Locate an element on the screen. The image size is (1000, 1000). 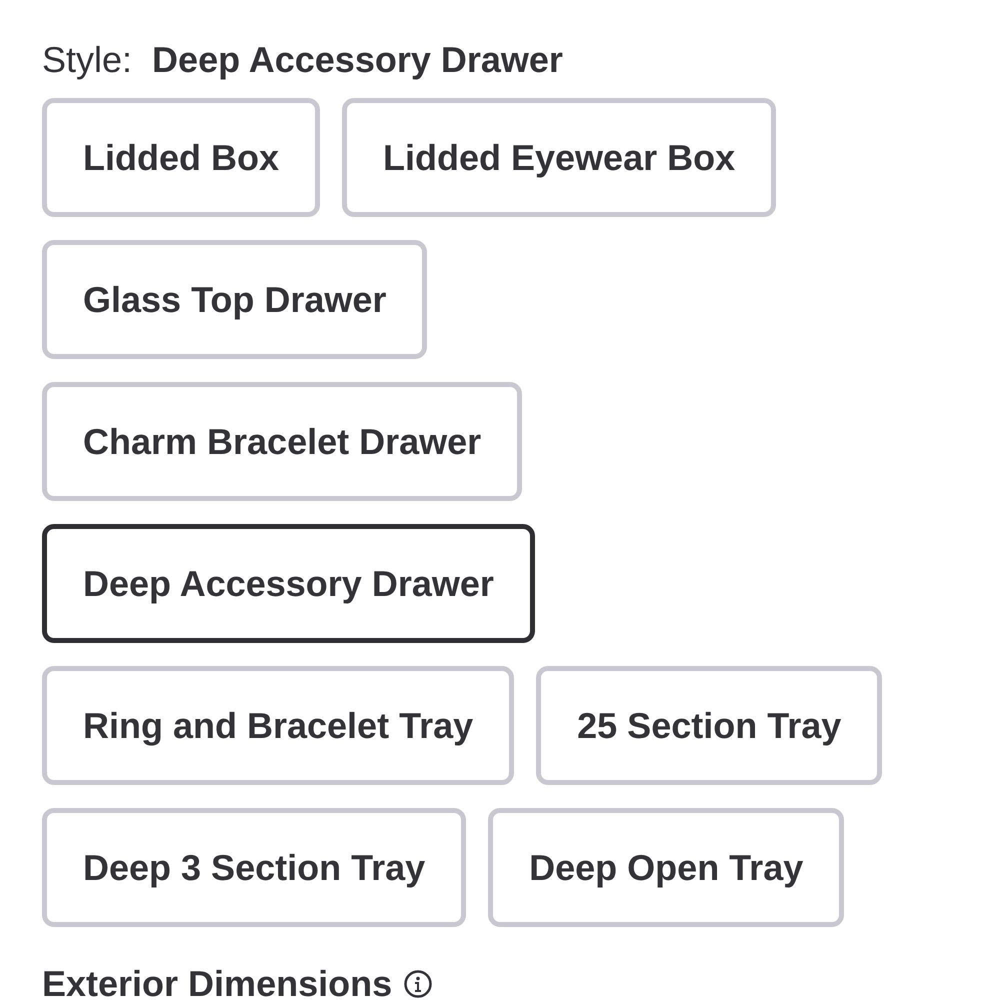
style-option: Lidded Eyewear Box is located at coordinates (559, 157).